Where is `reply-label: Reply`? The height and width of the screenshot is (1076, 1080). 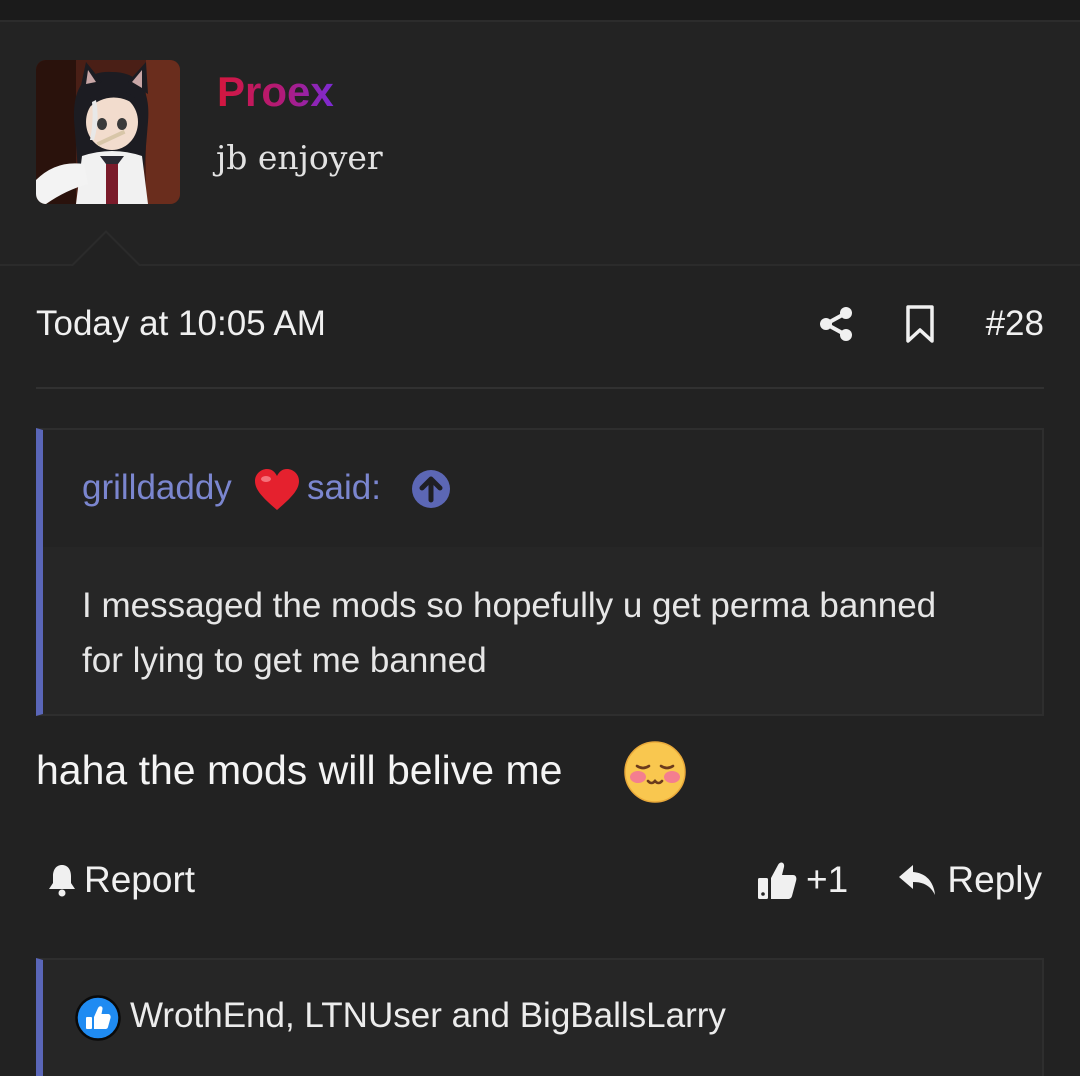
reply-label: Reply is located at coordinates (994, 879).